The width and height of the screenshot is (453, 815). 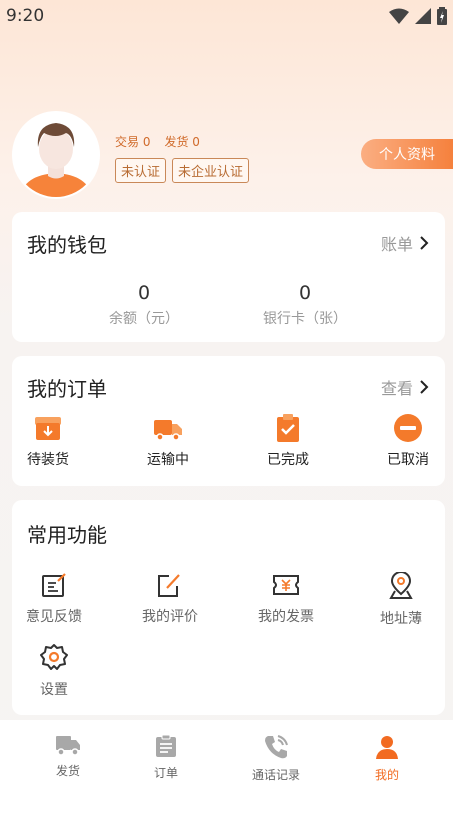 What do you see at coordinates (275, 775) in the screenshot?
I see `tab-call-log-label: 通话记录` at bounding box center [275, 775].